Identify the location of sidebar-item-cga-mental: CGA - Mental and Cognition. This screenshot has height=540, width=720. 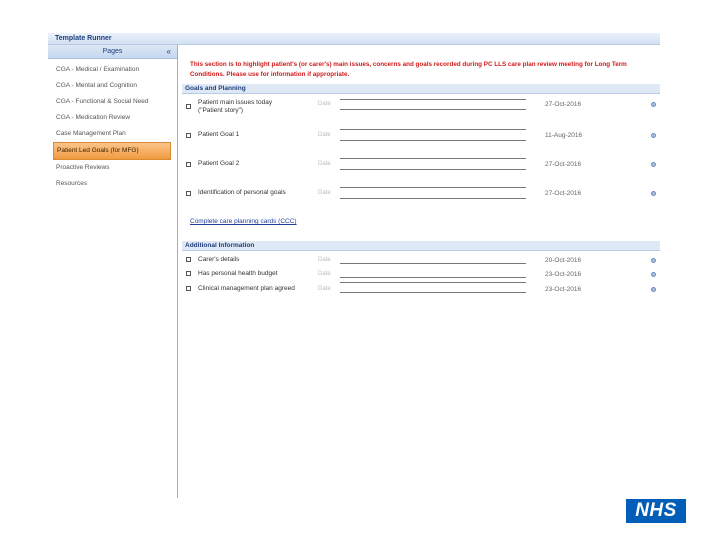
(112, 86).